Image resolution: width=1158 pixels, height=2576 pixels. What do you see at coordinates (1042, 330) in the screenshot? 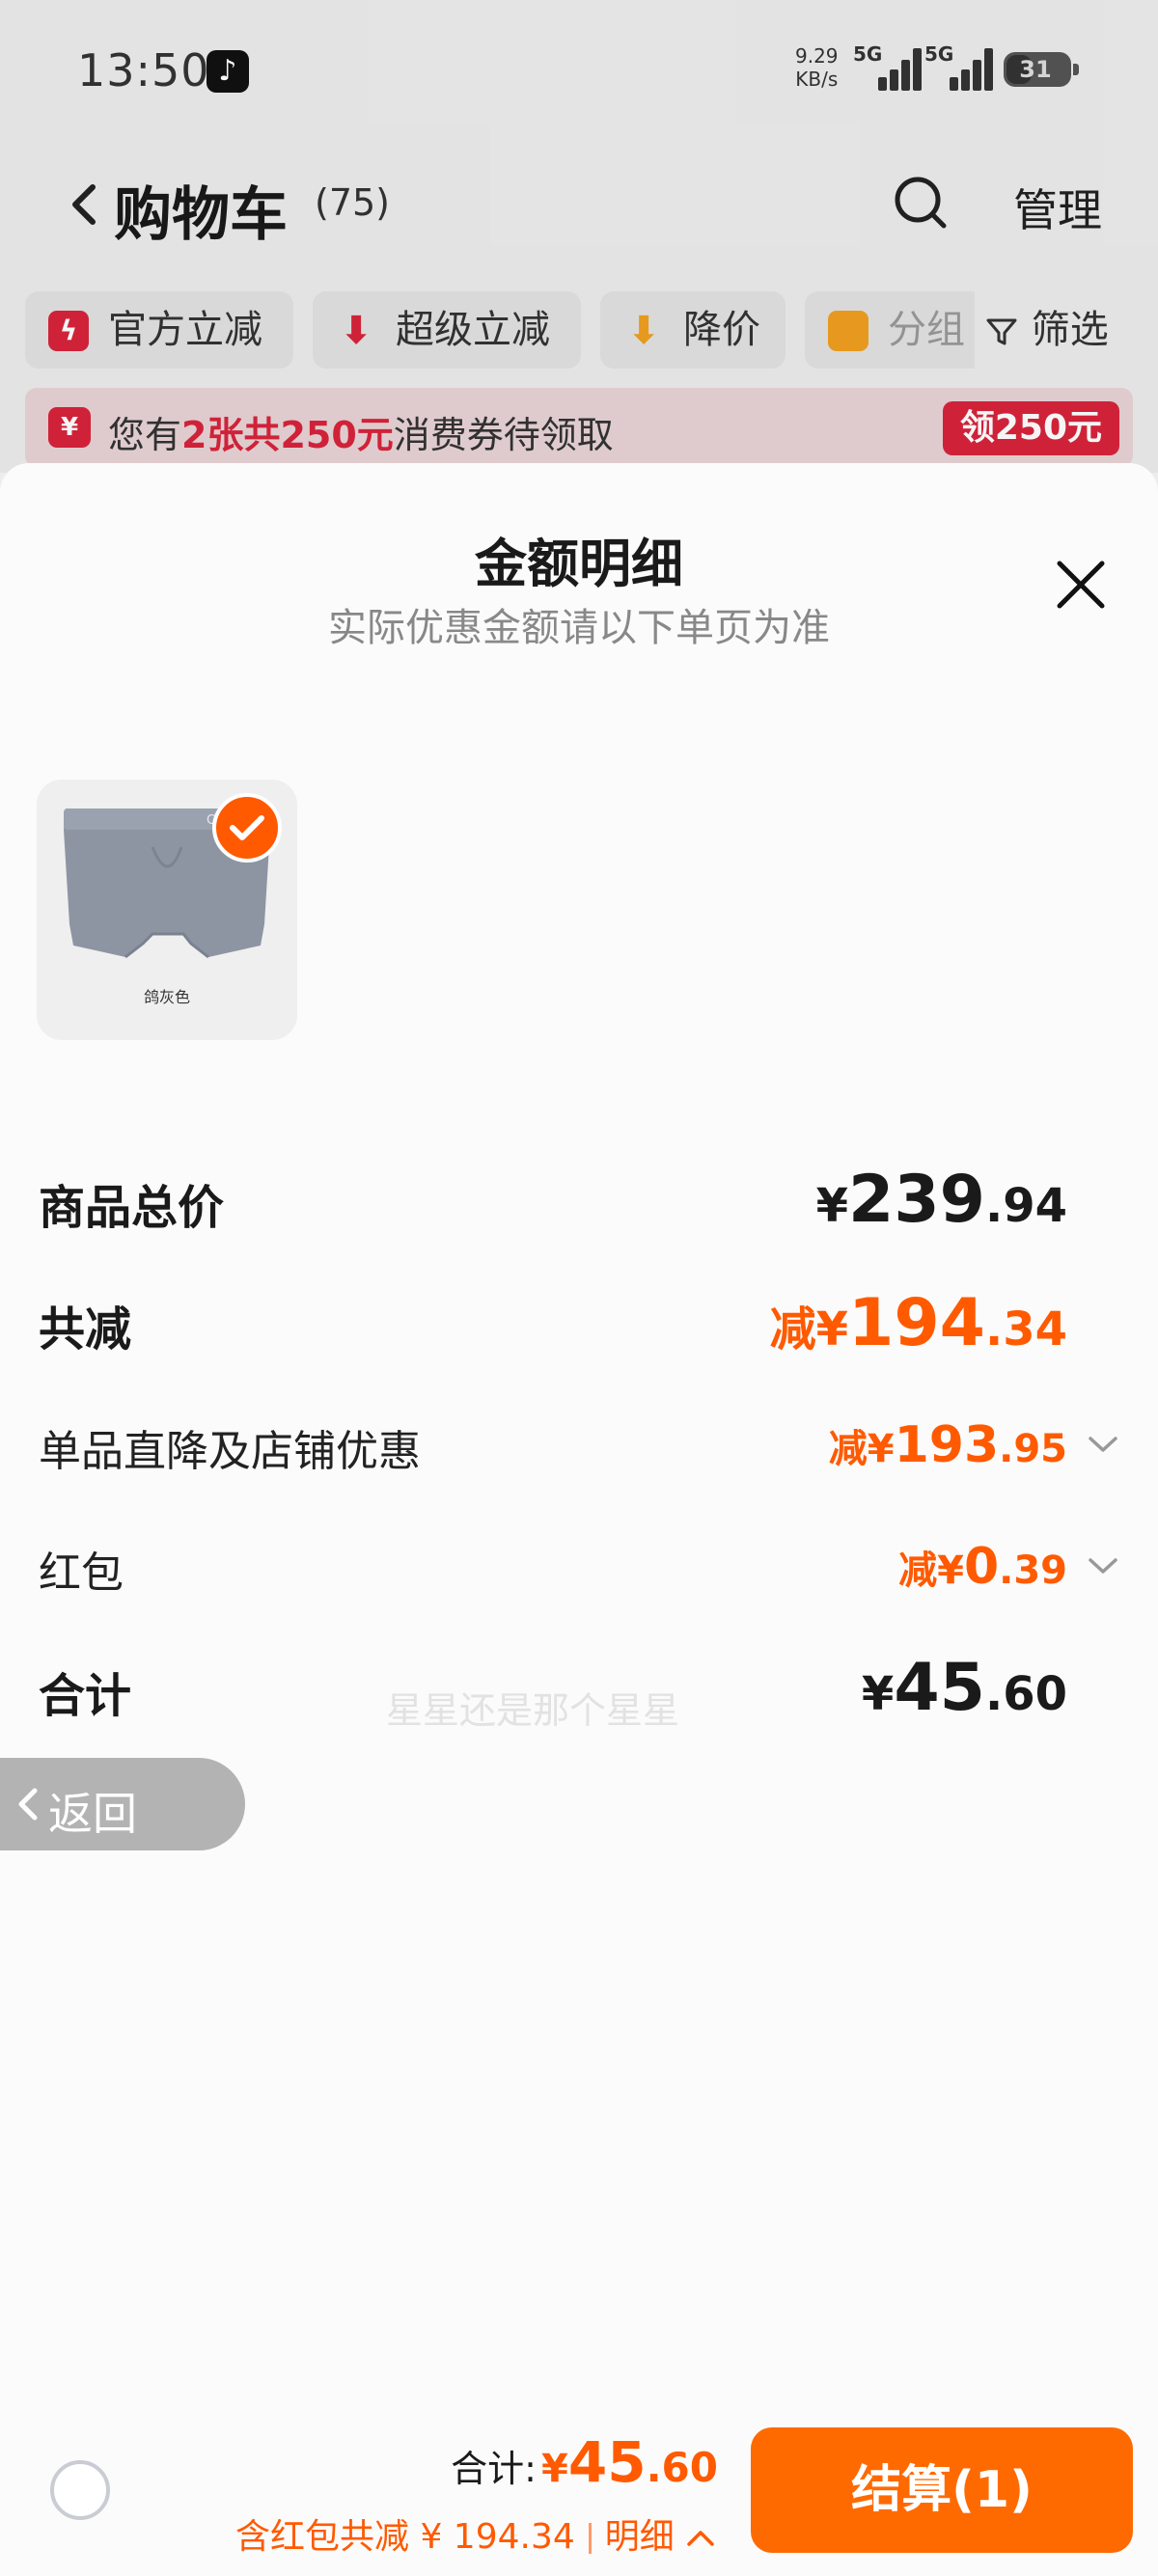
I see `filter-button: 筛选` at bounding box center [1042, 330].